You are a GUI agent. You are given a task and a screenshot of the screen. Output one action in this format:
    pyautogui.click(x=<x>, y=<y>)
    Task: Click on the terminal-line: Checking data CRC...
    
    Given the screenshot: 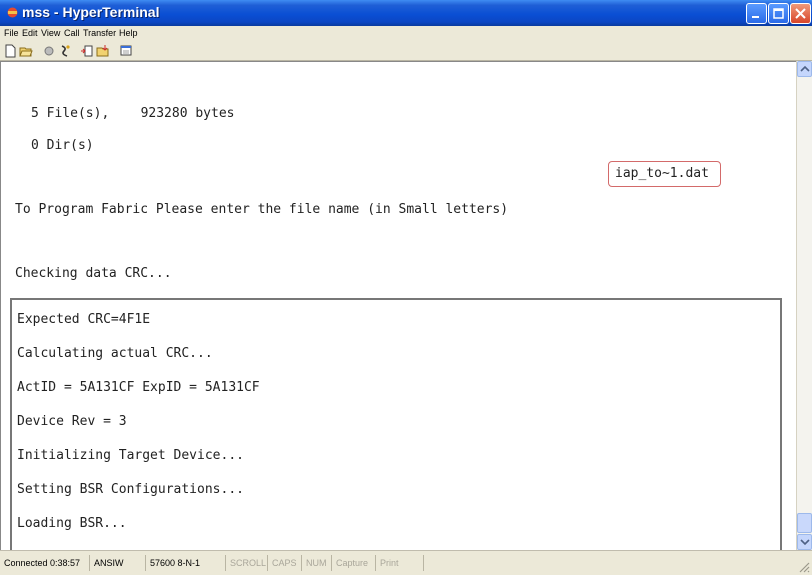 What is the action you would take?
    pyautogui.click(x=93, y=273)
    